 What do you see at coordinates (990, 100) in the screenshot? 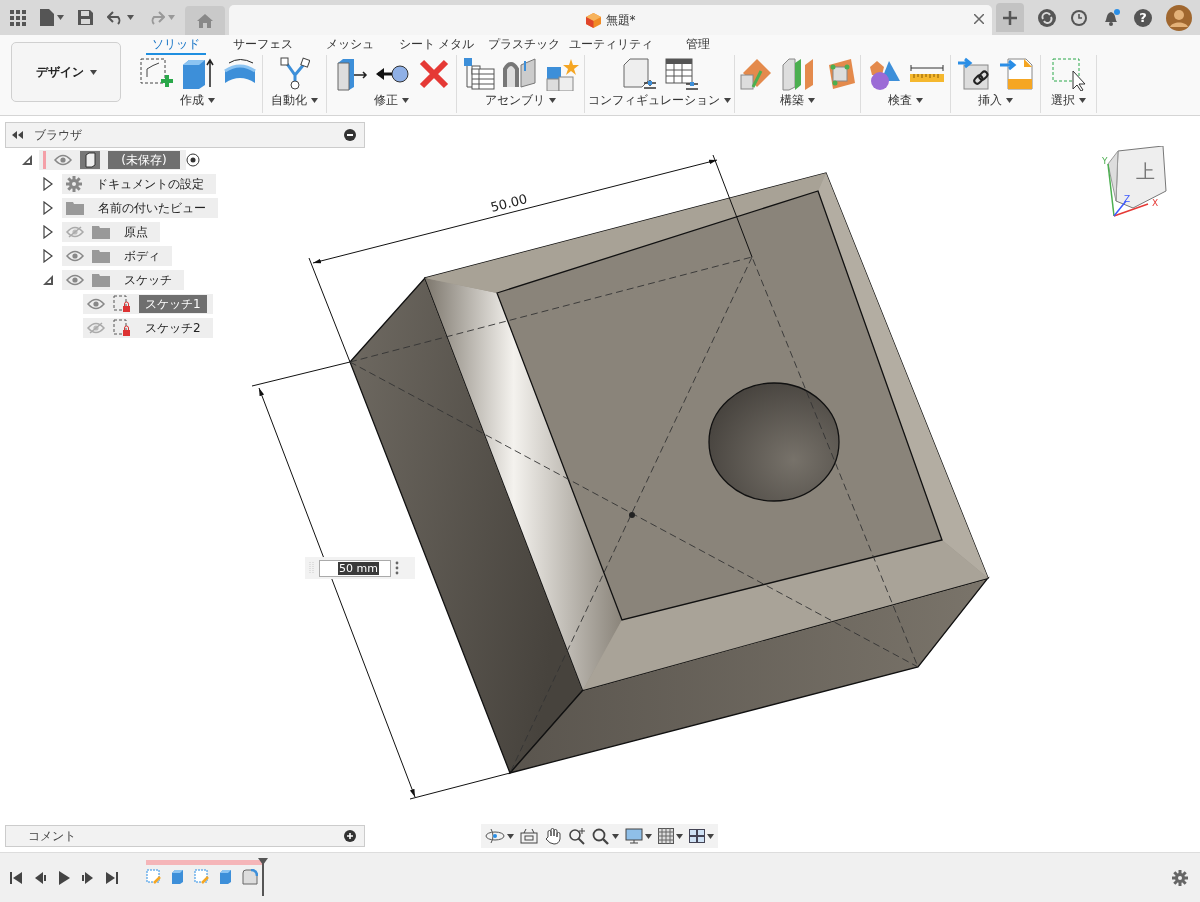
I see `group-label: 挿入` at bounding box center [990, 100].